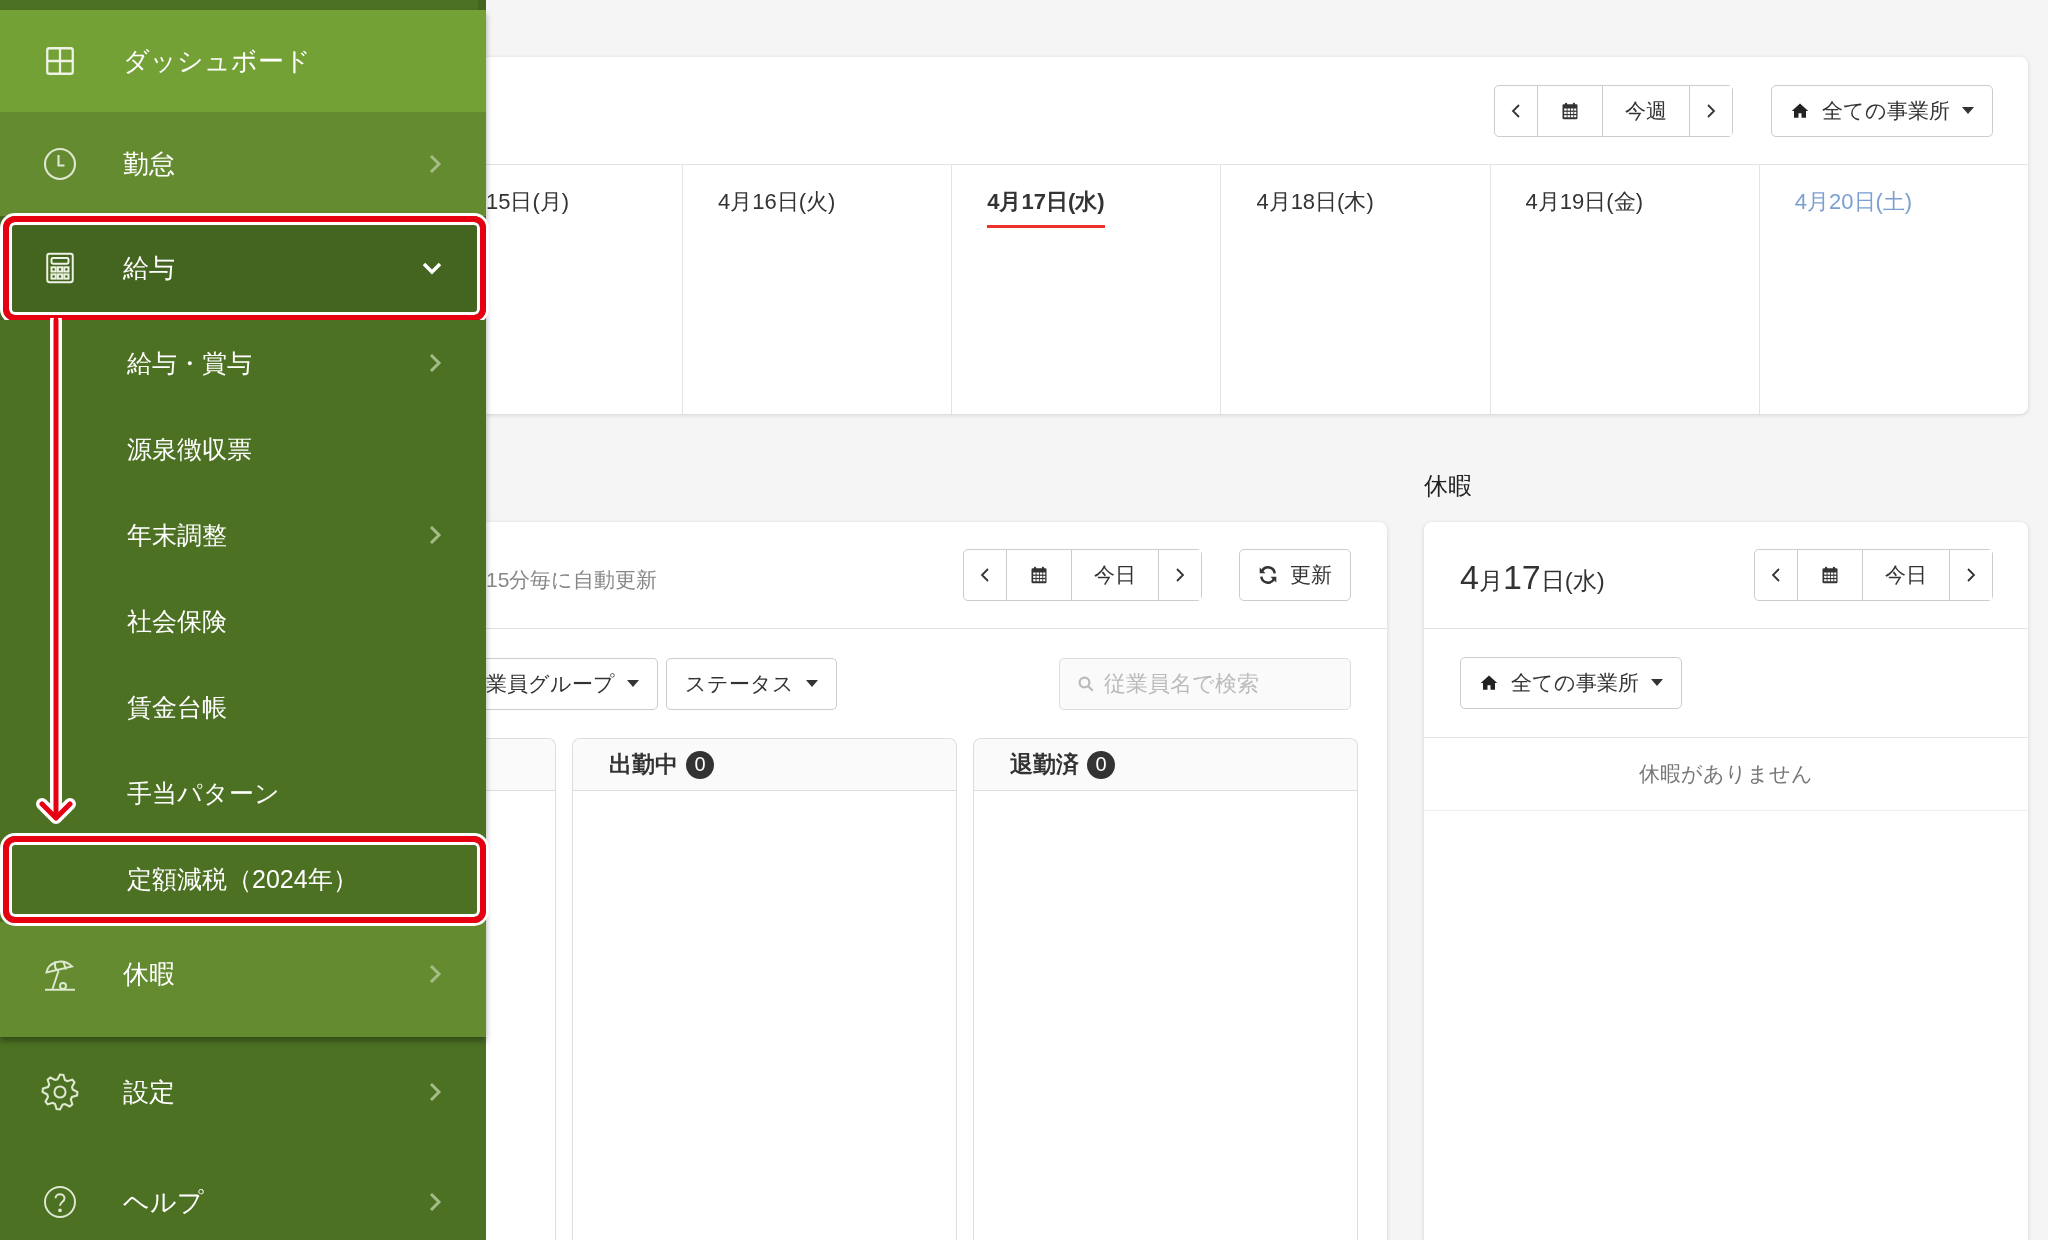  I want to click on day-heading: 4月19日(金), so click(1584, 202).